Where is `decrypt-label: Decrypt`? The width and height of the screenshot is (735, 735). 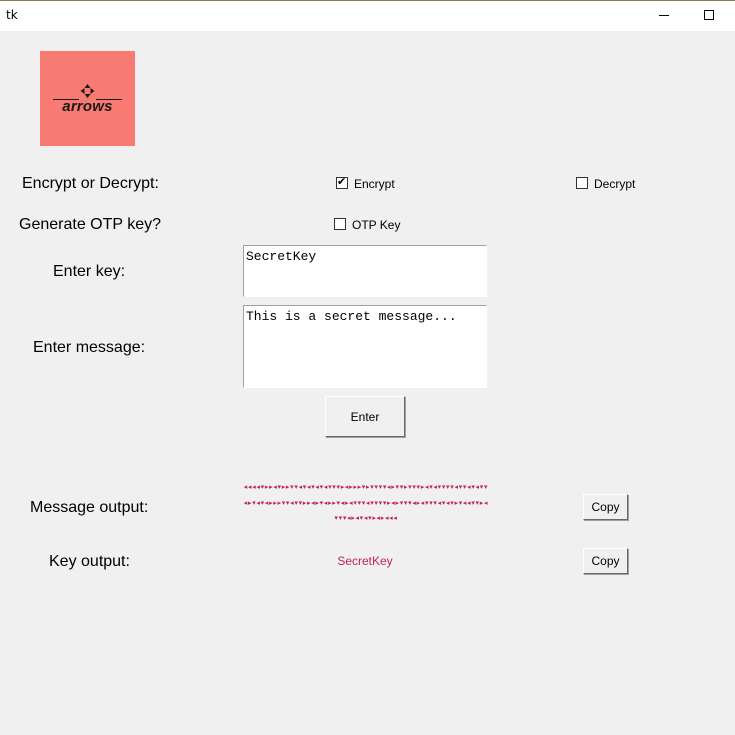
decrypt-label: Decrypt is located at coordinates (614, 184).